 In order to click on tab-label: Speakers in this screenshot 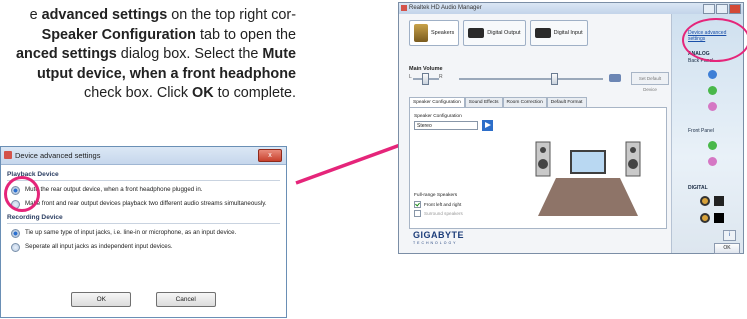, I will do `click(443, 33)`.